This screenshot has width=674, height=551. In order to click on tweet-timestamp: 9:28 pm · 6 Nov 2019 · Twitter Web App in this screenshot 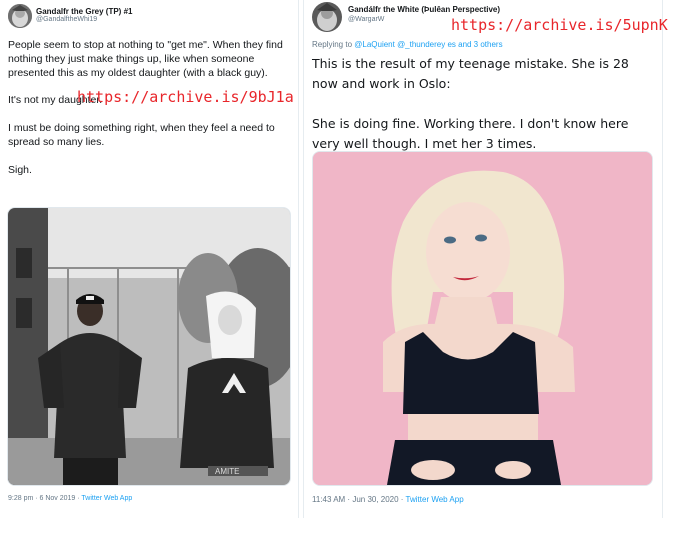, I will do `click(70, 498)`.